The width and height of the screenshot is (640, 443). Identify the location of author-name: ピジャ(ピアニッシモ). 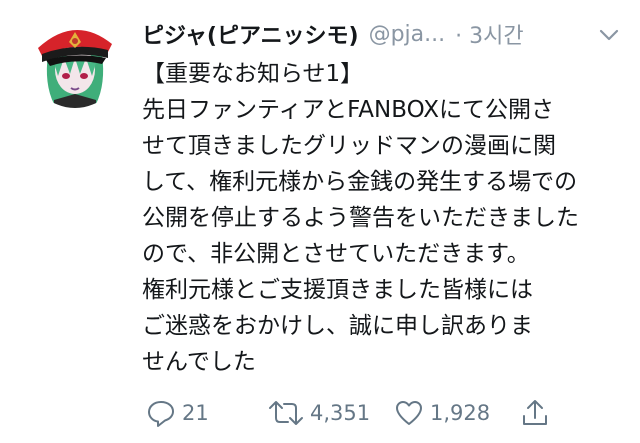
(250, 34).